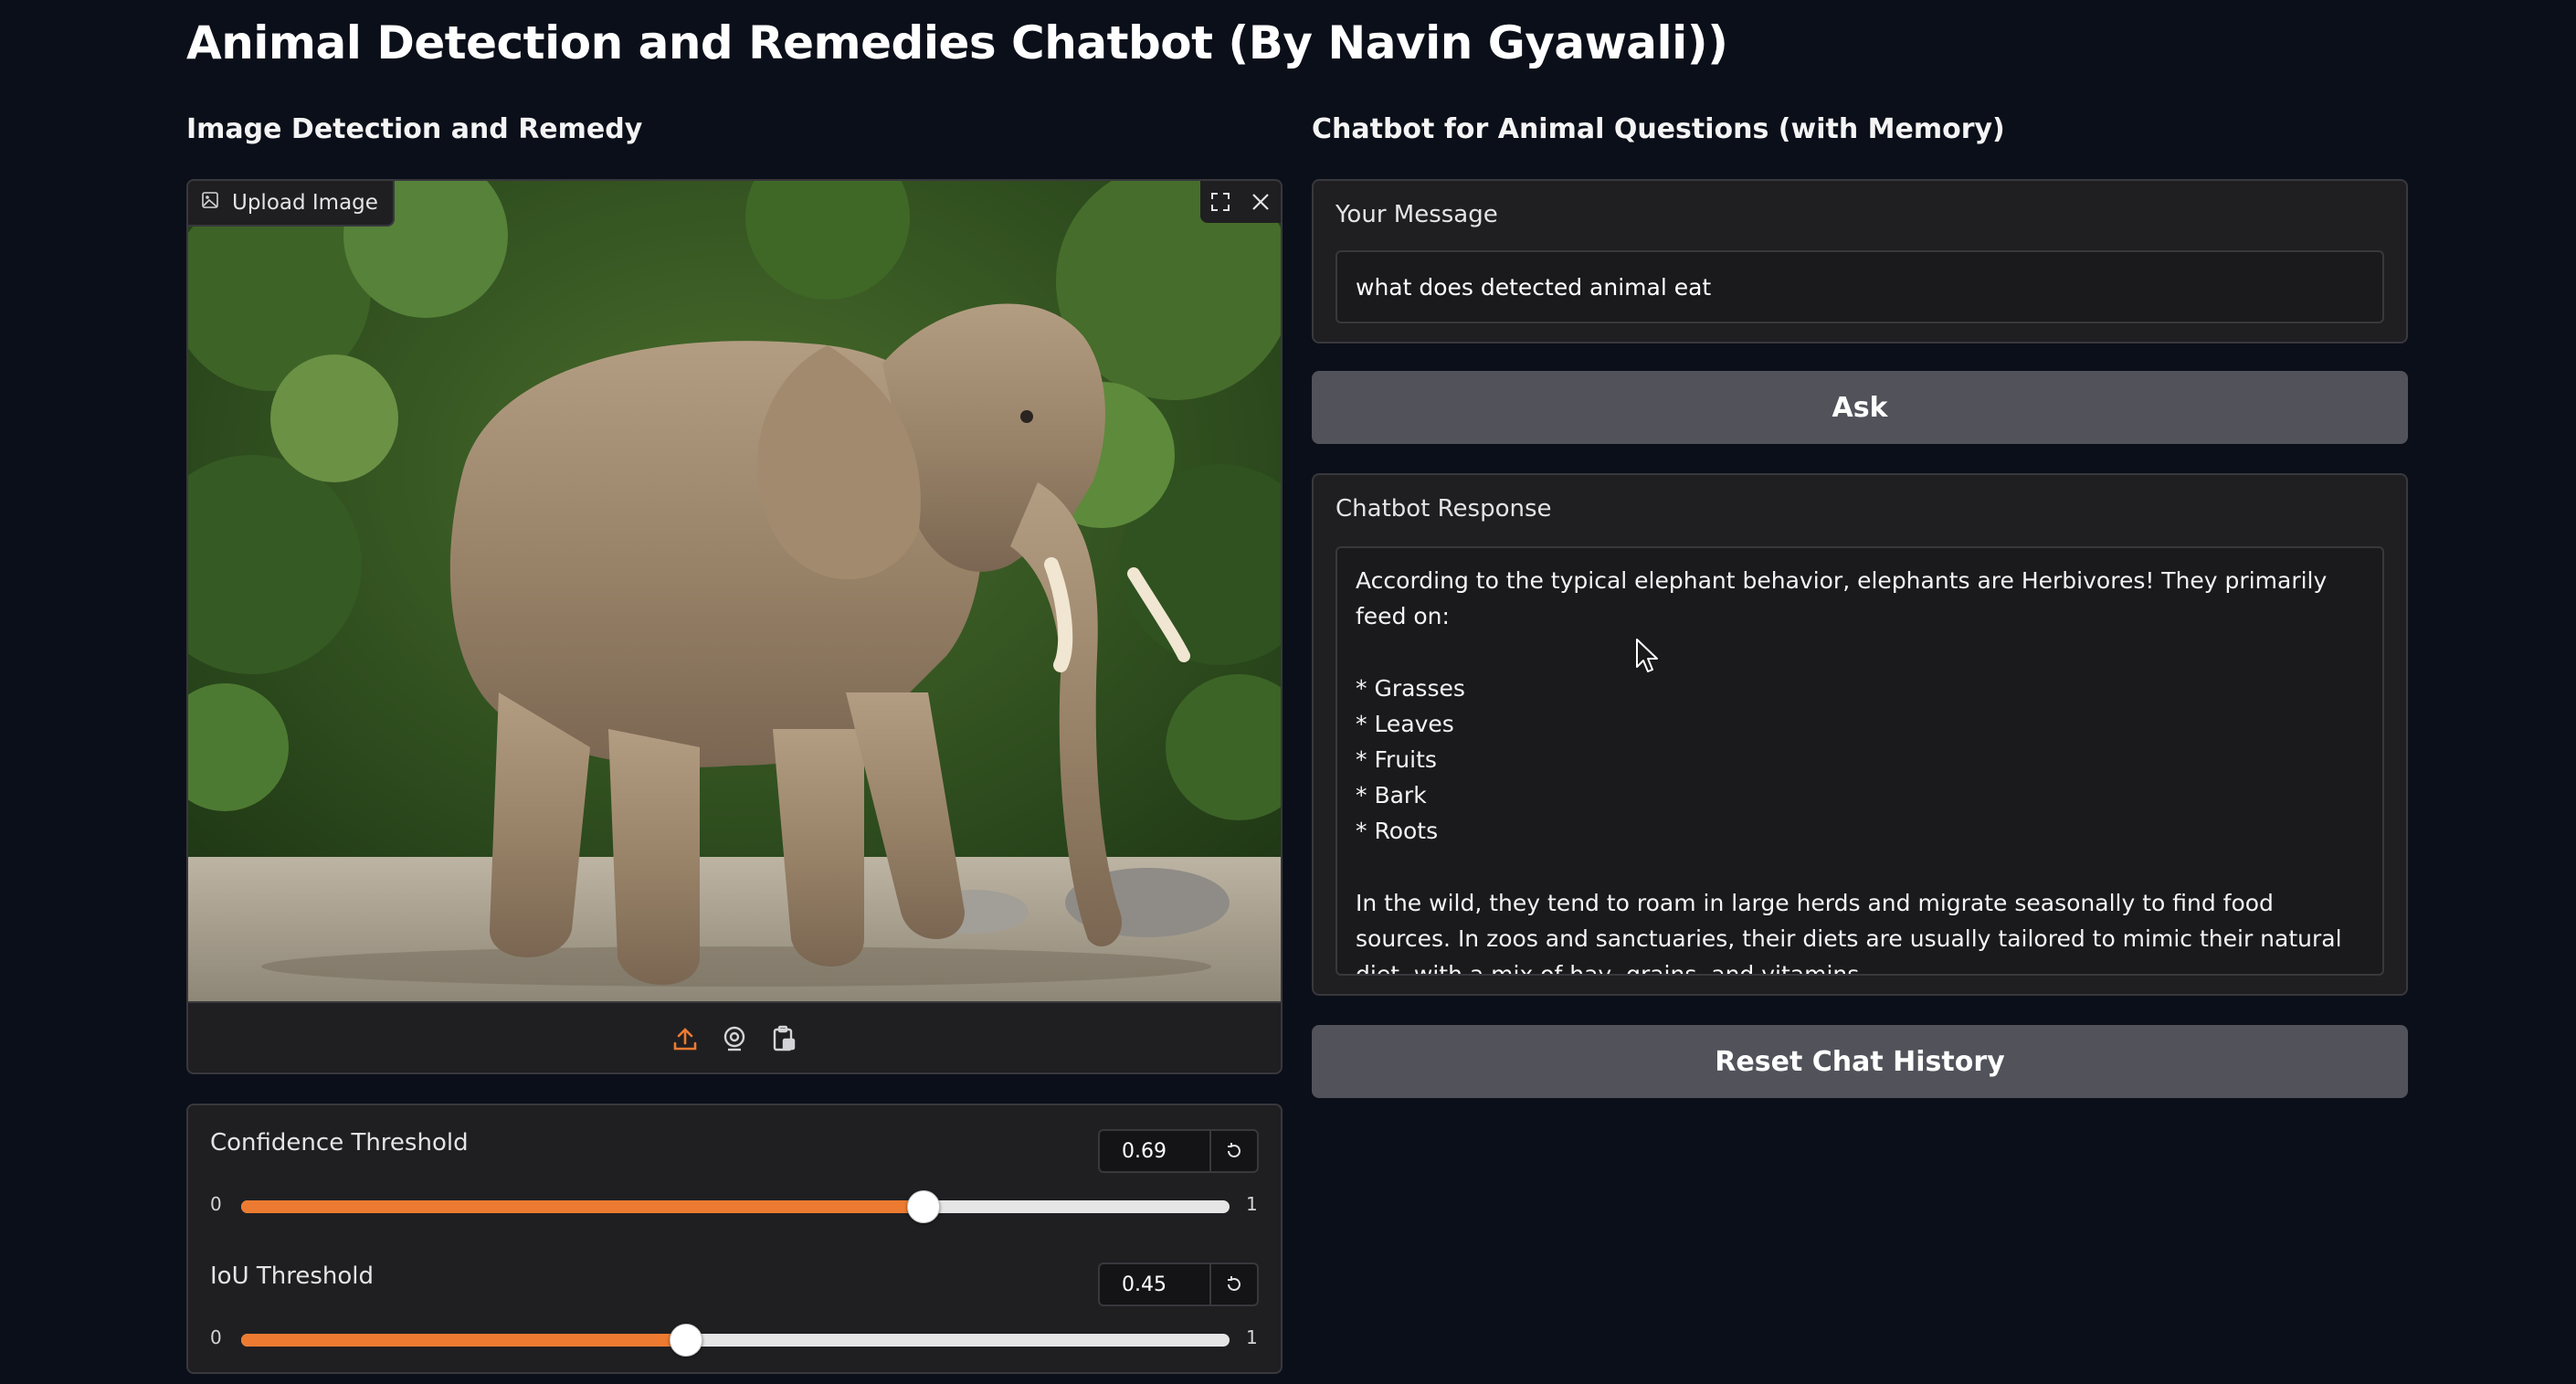 Image resolution: width=2576 pixels, height=1384 pixels. Describe the element at coordinates (305, 203) in the screenshot. I see `upload-image-label-text: Upload Image` at that location.